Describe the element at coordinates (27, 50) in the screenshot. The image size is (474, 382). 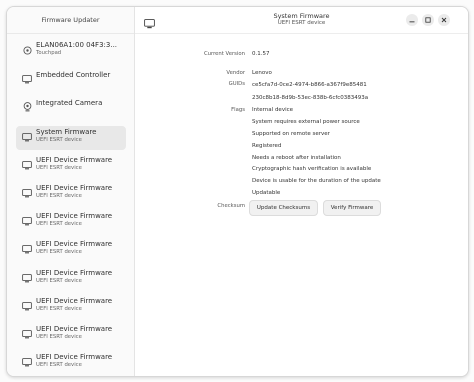
I see `touchpad-icon` at that location.